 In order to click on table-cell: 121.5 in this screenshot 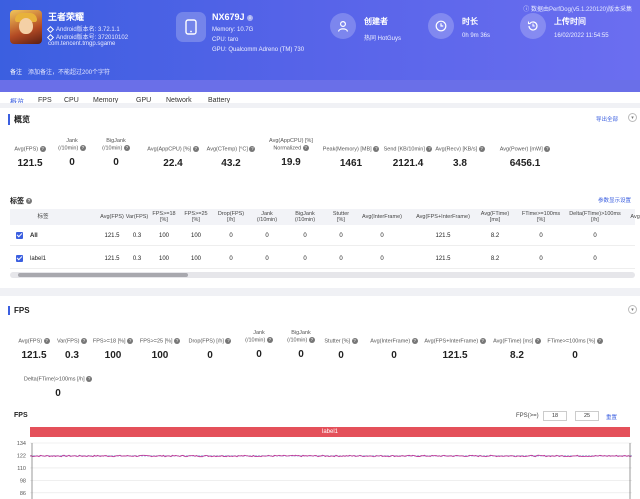, I will do `click(443, 236)`.